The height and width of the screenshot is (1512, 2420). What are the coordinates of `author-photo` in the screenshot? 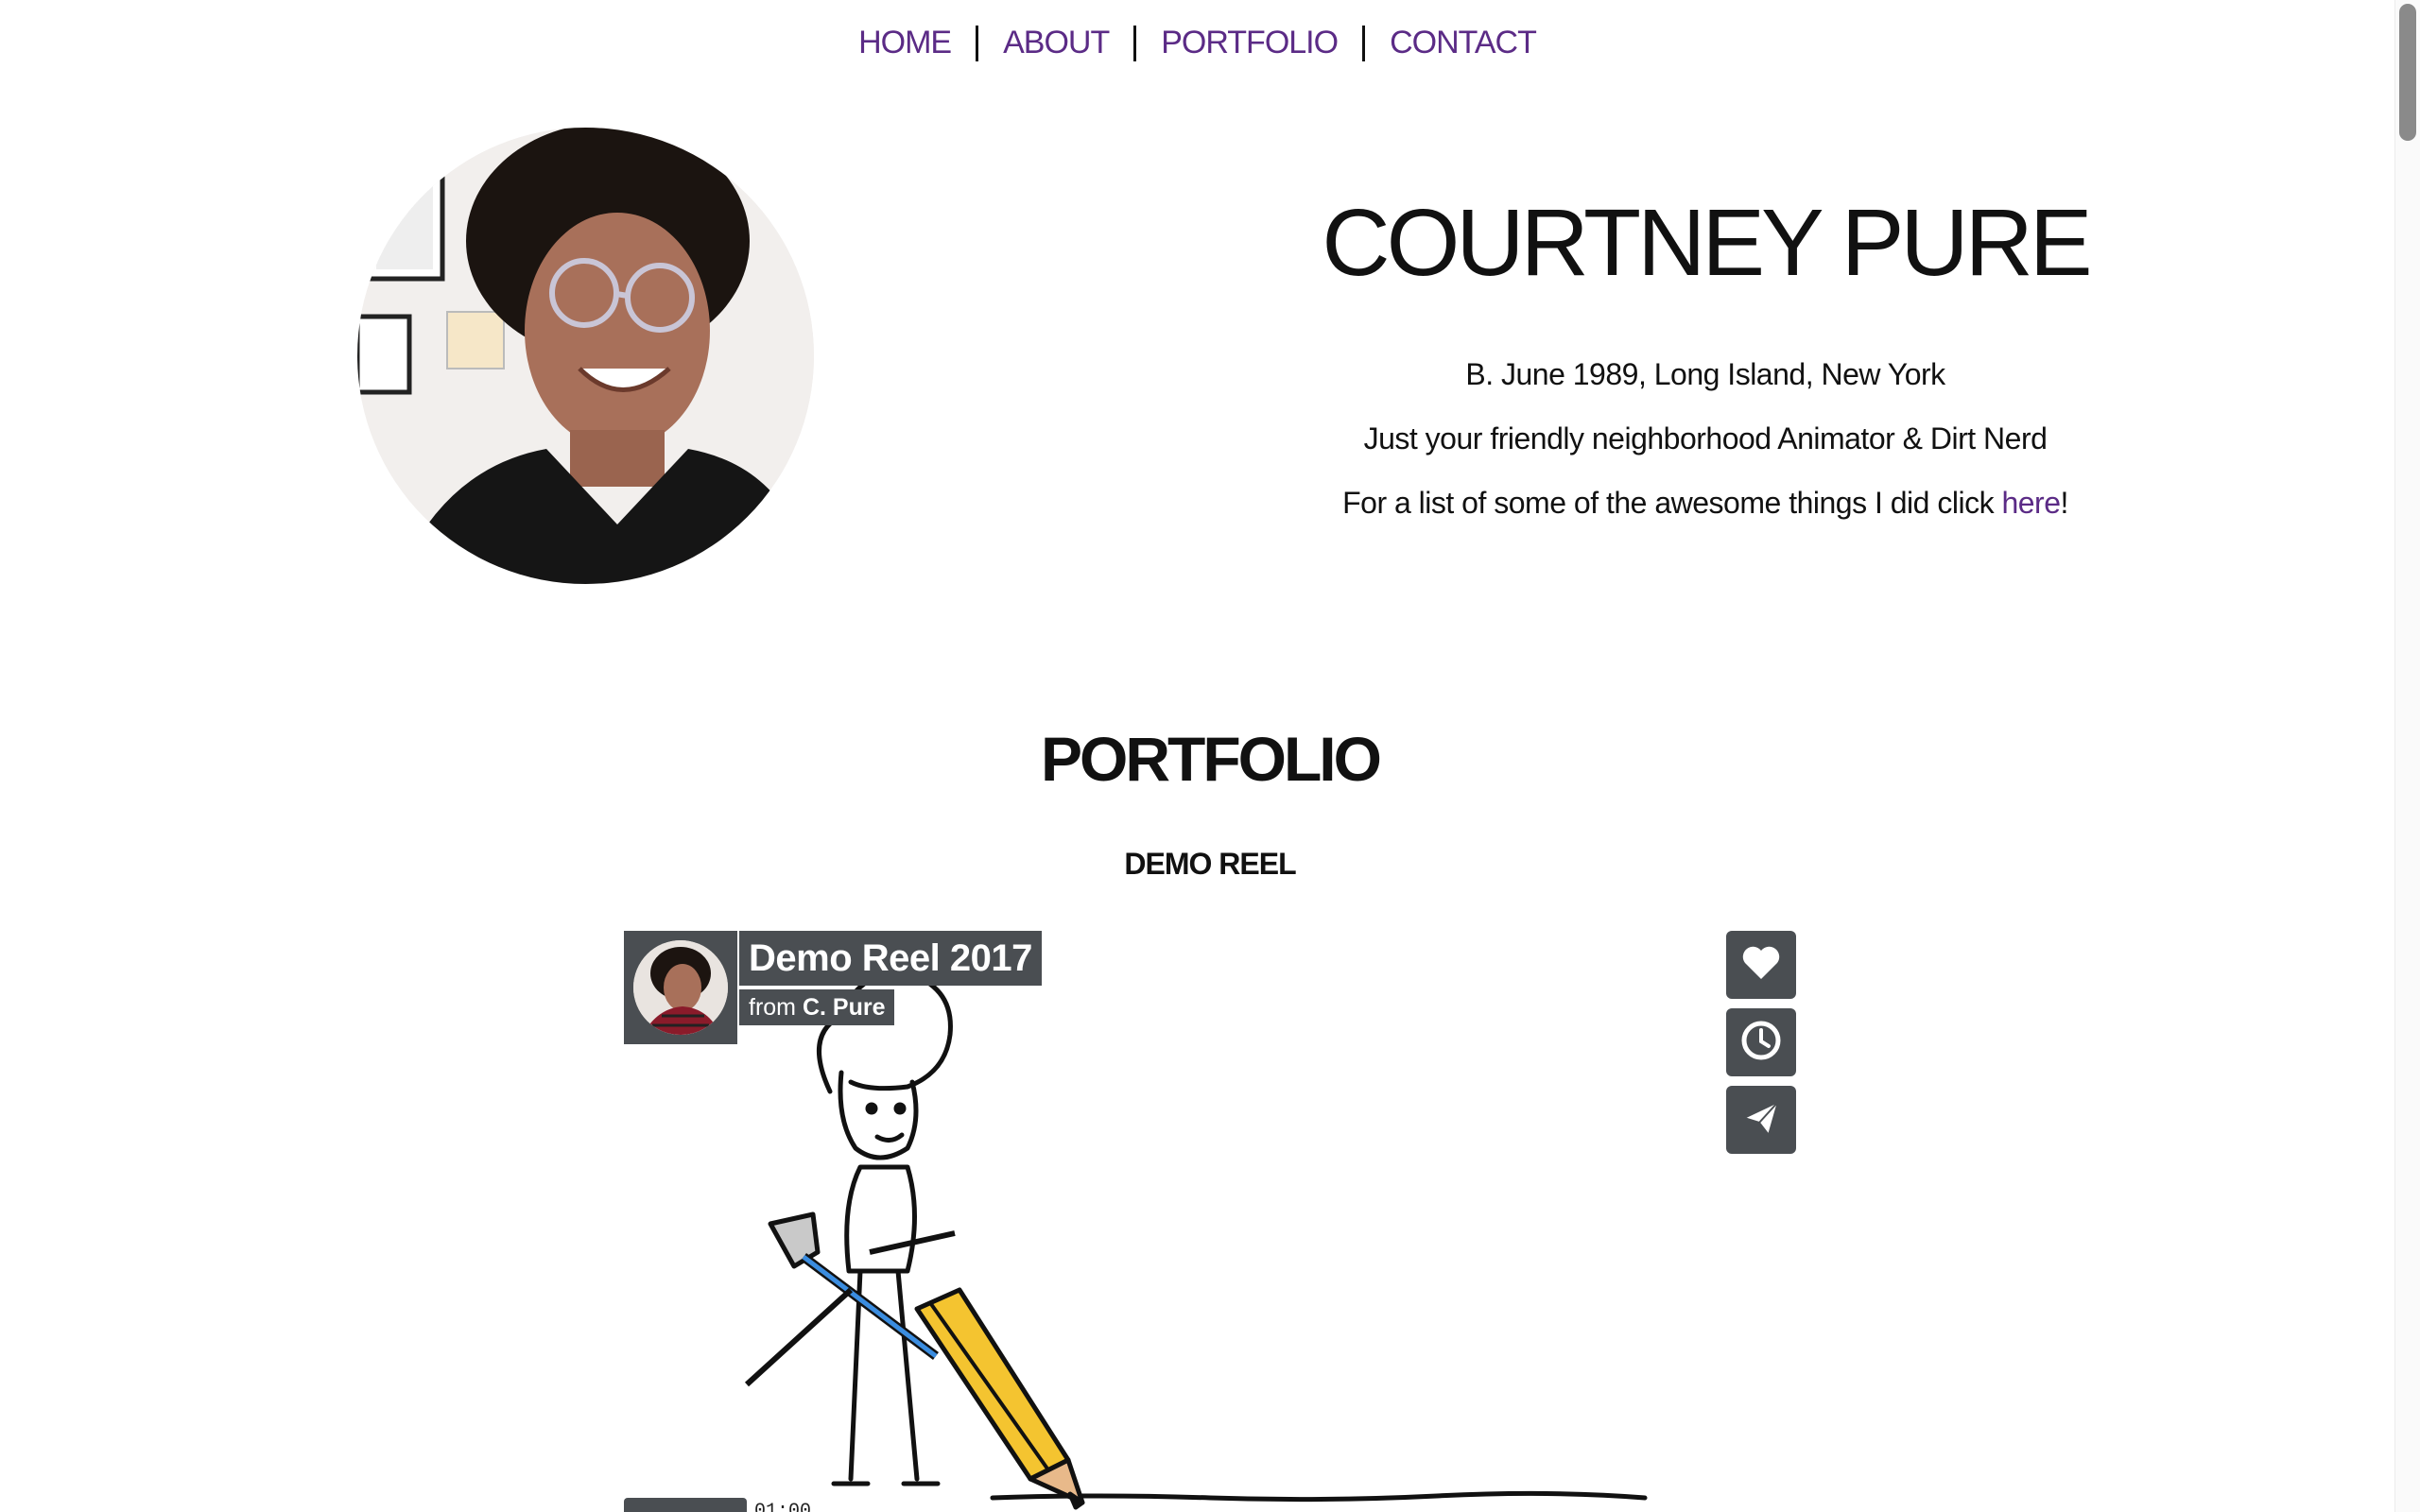 It's located at (680, 987).